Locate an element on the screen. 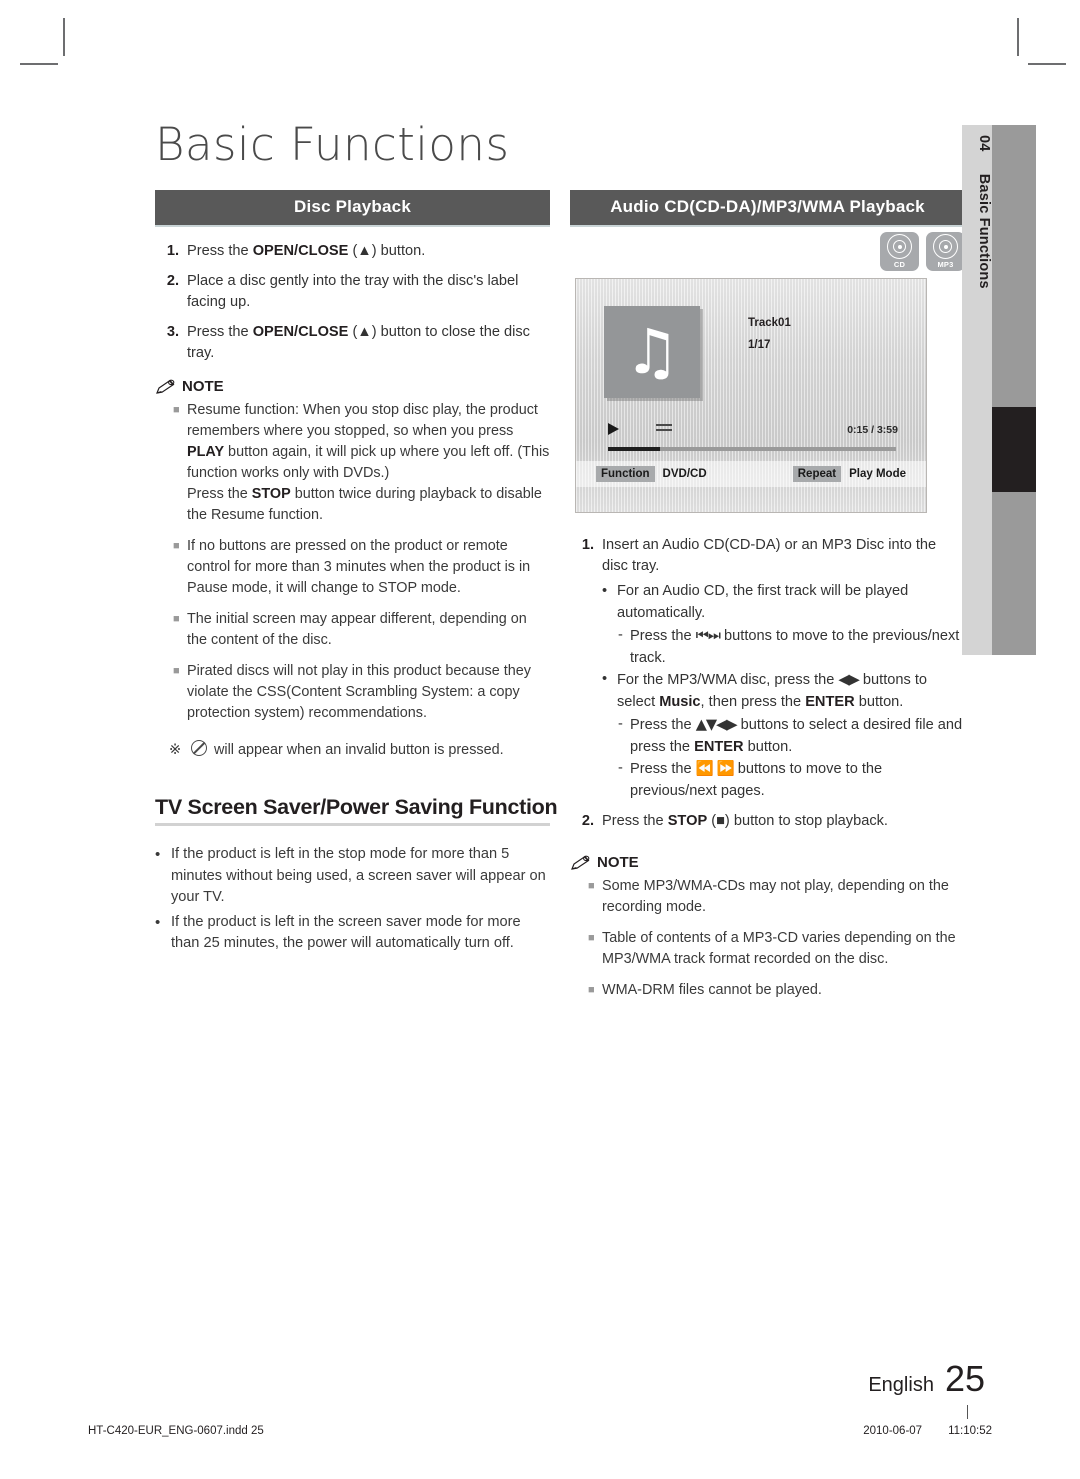 The image size is (1080, 1479). subheading-tv-screen-saver: TV Screen Saver/Power Saving Function is located at coordinates (356, 810).